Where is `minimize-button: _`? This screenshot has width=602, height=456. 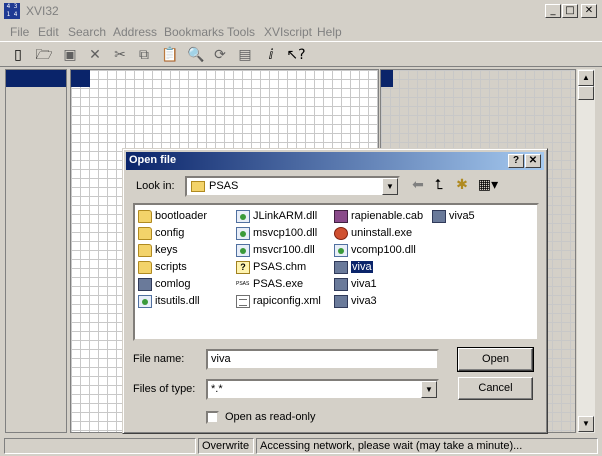
minimize-button: _ is located at coordinates (553, 11).